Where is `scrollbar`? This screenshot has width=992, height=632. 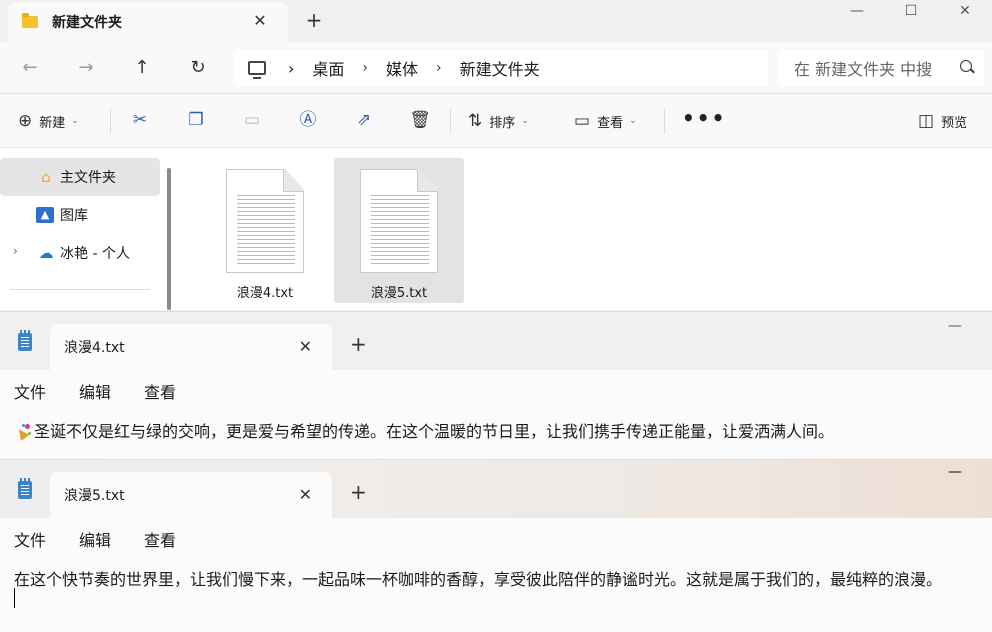
scrollbar is located at coordinates (169, 239).